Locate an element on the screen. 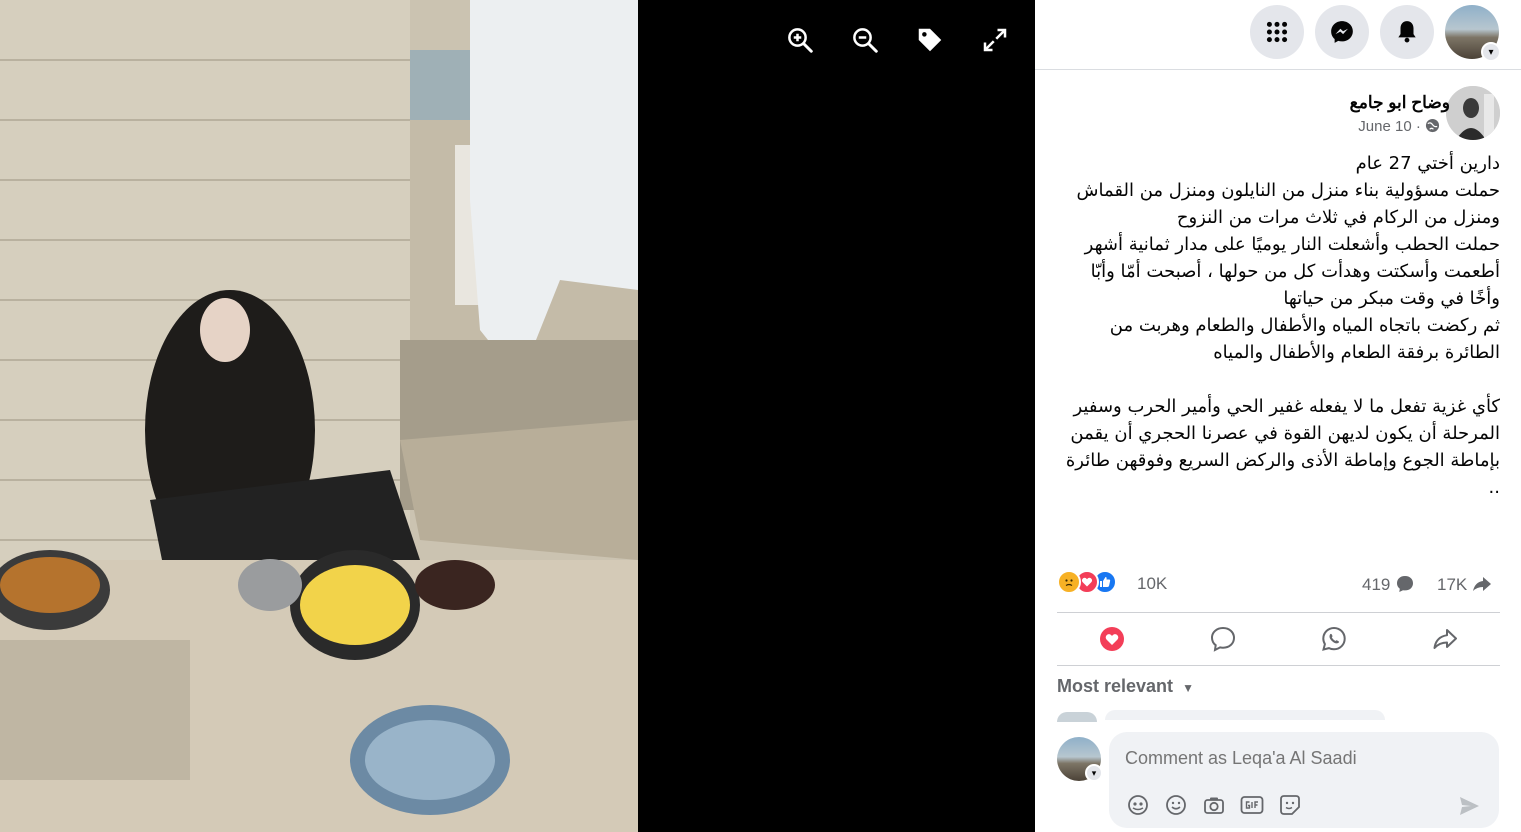  comment-sort: Most relevant ▼ is located at coordinates (1125, 686).